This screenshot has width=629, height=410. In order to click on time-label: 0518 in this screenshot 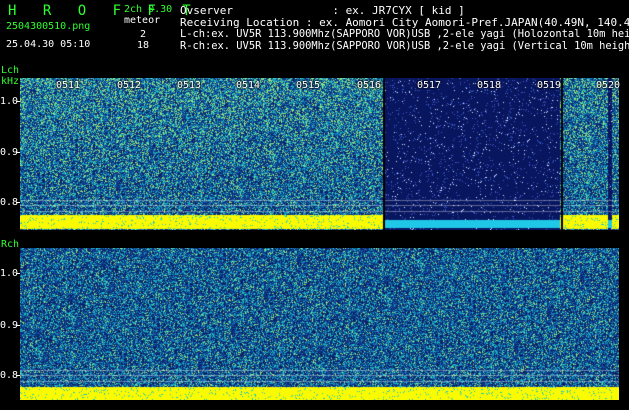, I will do `click(489, 85)`.